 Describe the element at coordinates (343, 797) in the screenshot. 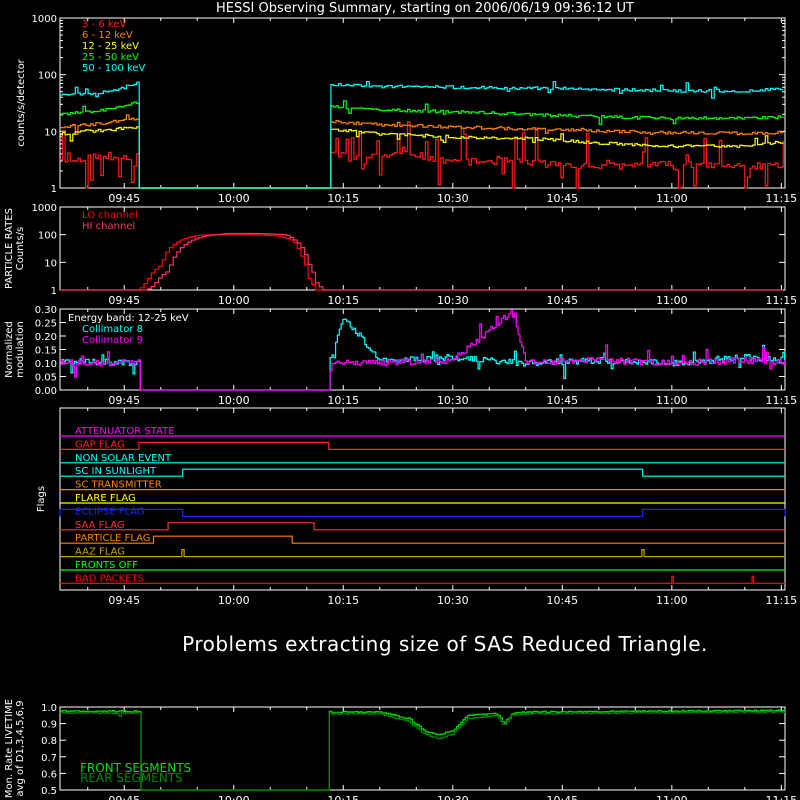

I see `livetime-x-tick-label: 10:15` at that location.